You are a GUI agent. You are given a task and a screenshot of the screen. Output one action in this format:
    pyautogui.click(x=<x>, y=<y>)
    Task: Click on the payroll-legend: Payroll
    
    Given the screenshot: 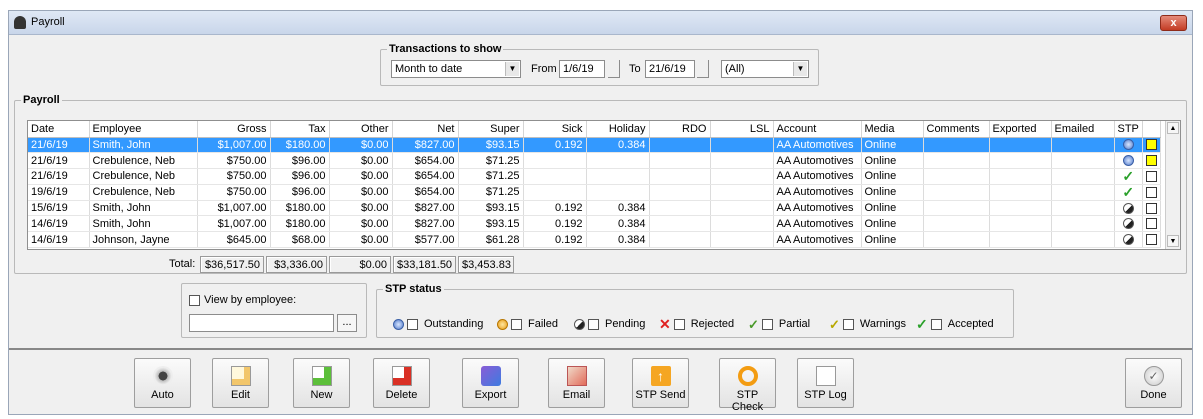 What is the action you would take?
    pyautogui.click(x=41, y=100)
    